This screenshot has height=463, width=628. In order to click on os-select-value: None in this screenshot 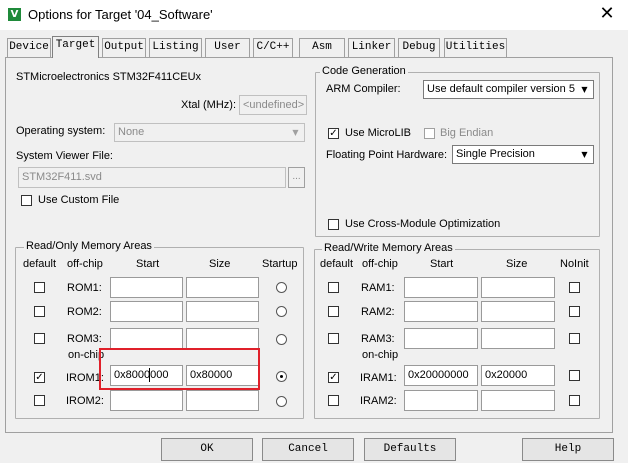, I will do `click(131, 132)`.